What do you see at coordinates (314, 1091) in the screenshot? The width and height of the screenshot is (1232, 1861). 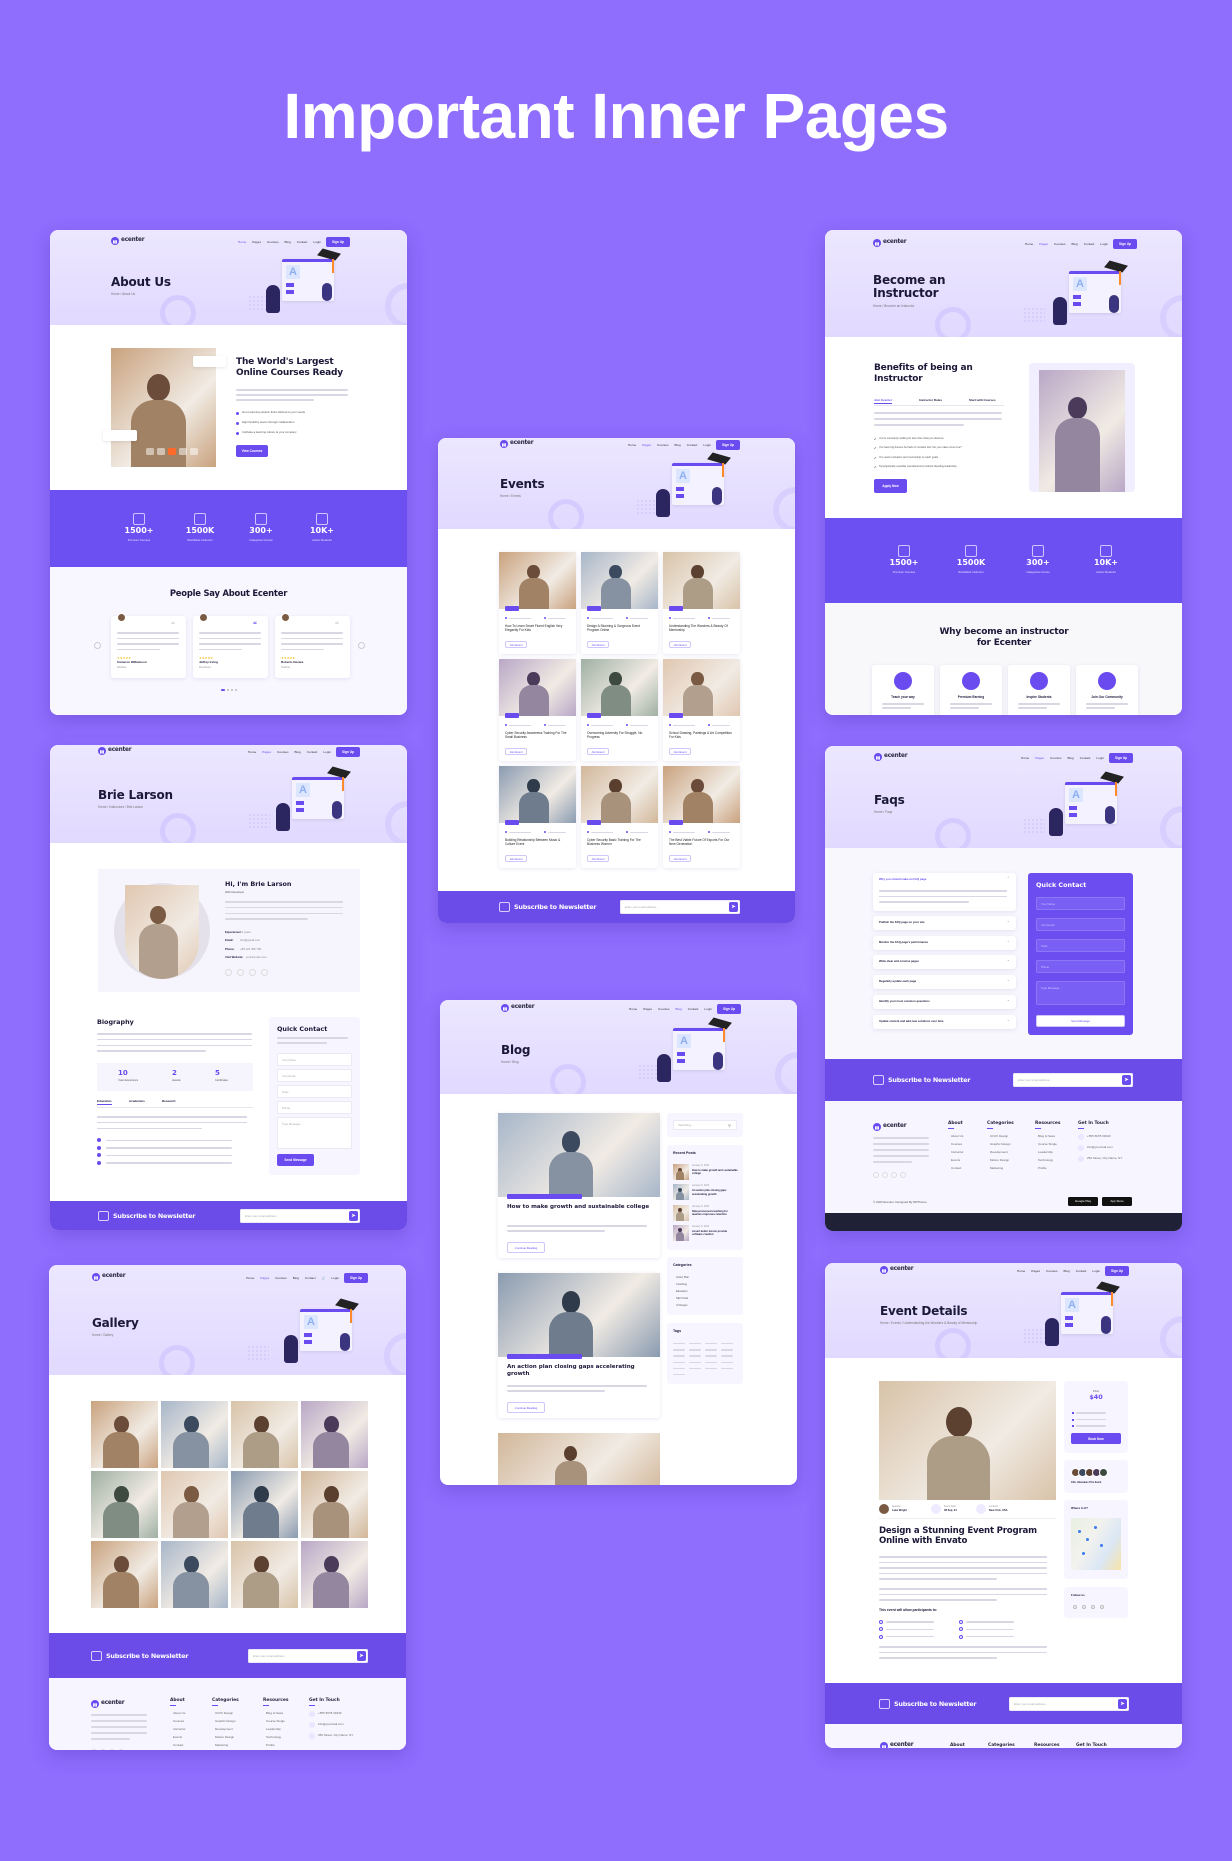 I see `contact-field: Topic` at bounding box center [314, 1091].